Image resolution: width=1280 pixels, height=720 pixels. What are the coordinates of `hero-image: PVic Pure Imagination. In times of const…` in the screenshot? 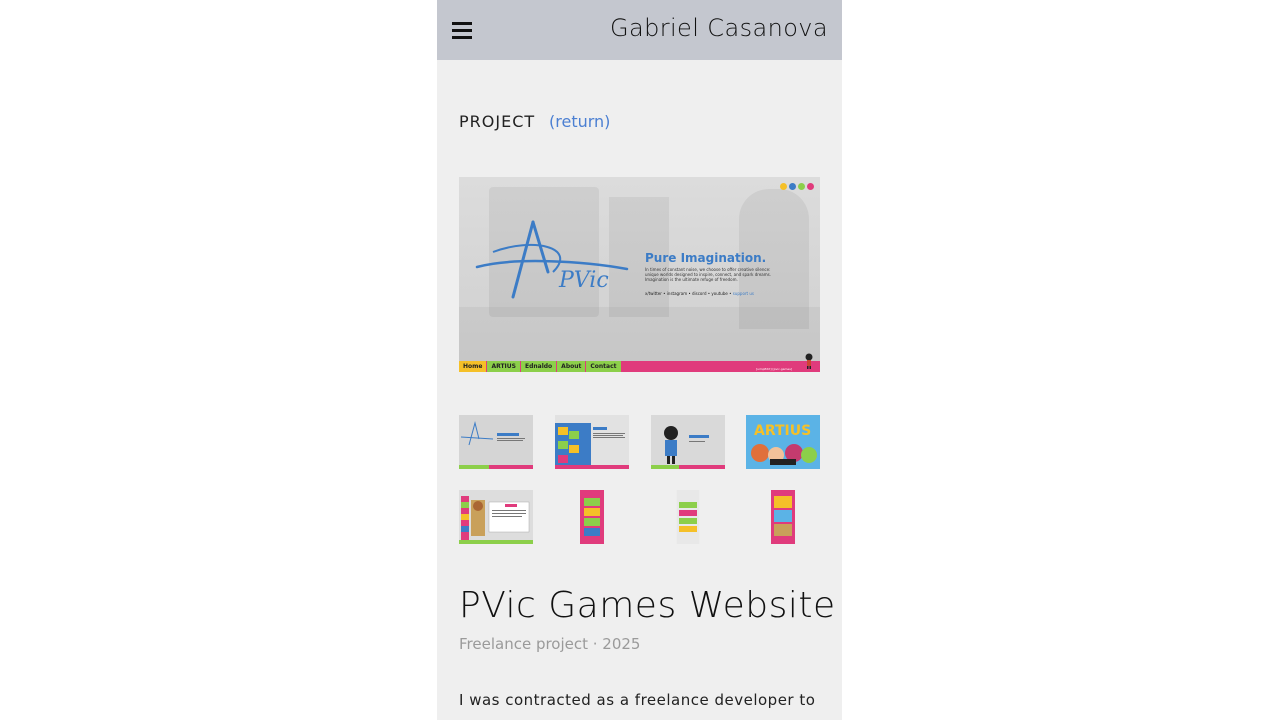 It's located at (639, 274).